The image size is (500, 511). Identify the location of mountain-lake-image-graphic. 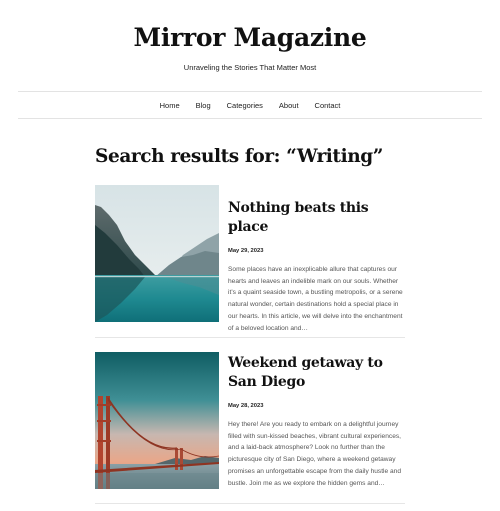
(157, 253).